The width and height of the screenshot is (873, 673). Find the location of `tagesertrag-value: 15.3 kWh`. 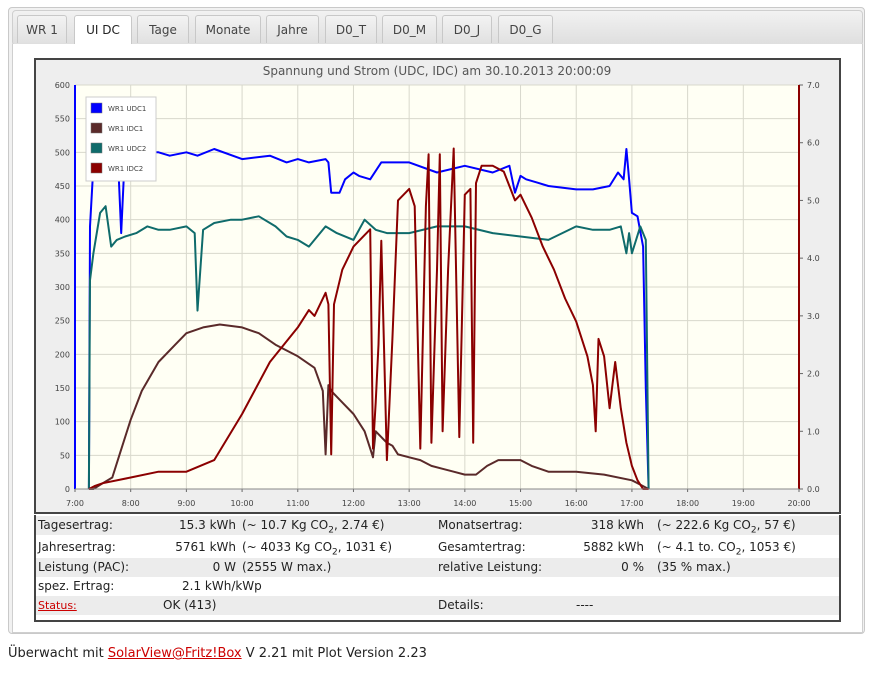

tagesertrag-value: 15.3 kWh is located at coordinates (207, 525).